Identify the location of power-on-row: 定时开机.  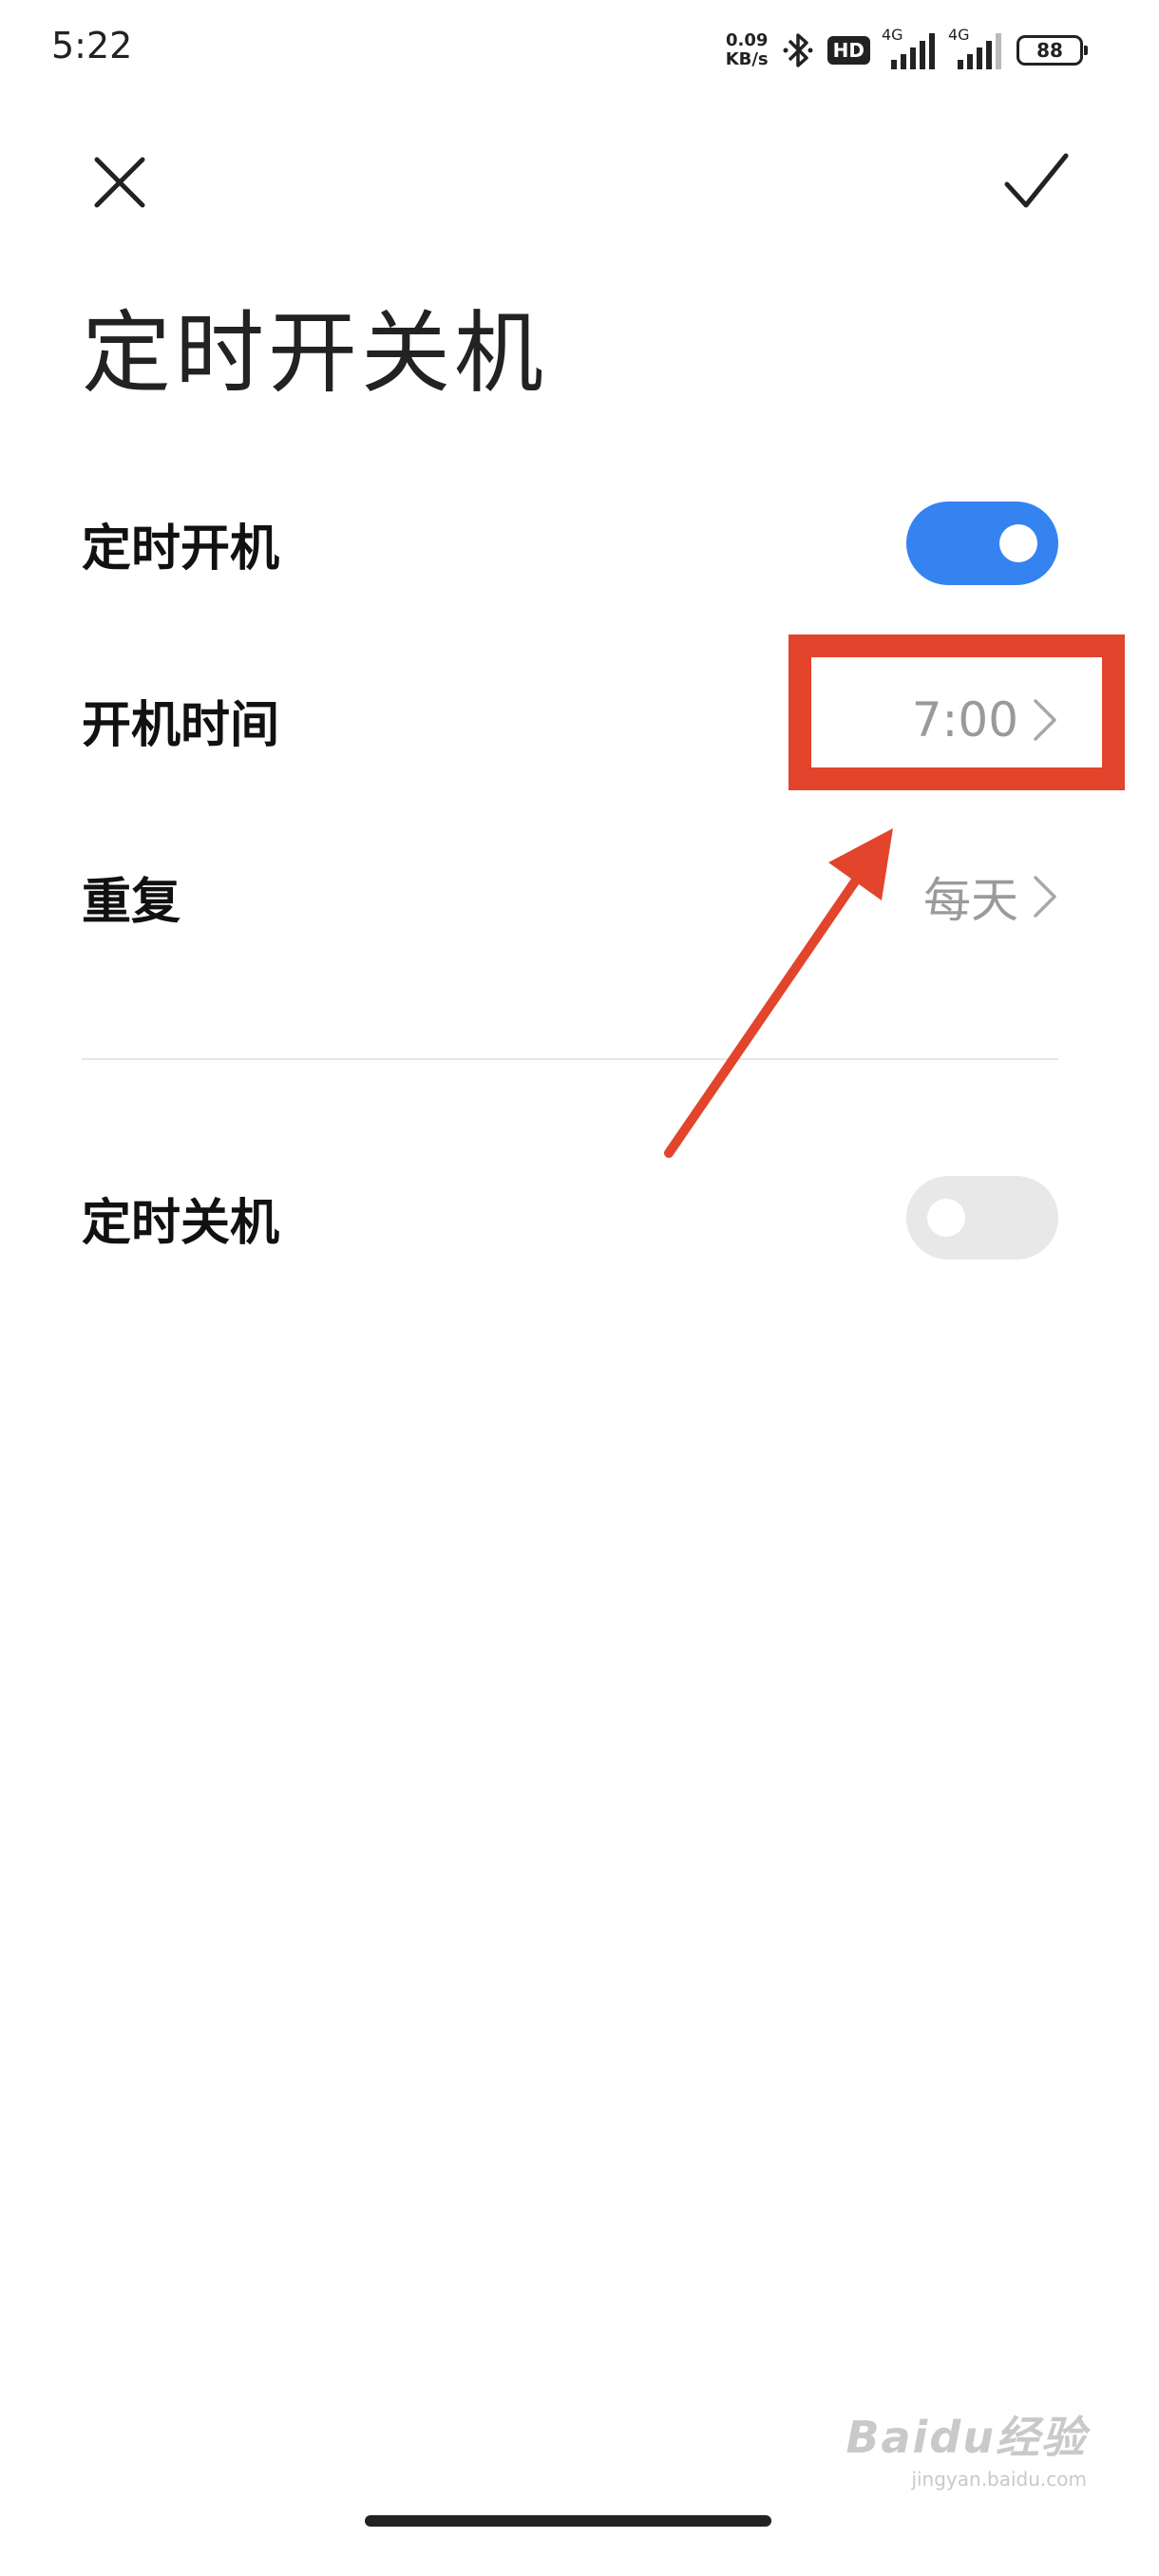
(570, 543).